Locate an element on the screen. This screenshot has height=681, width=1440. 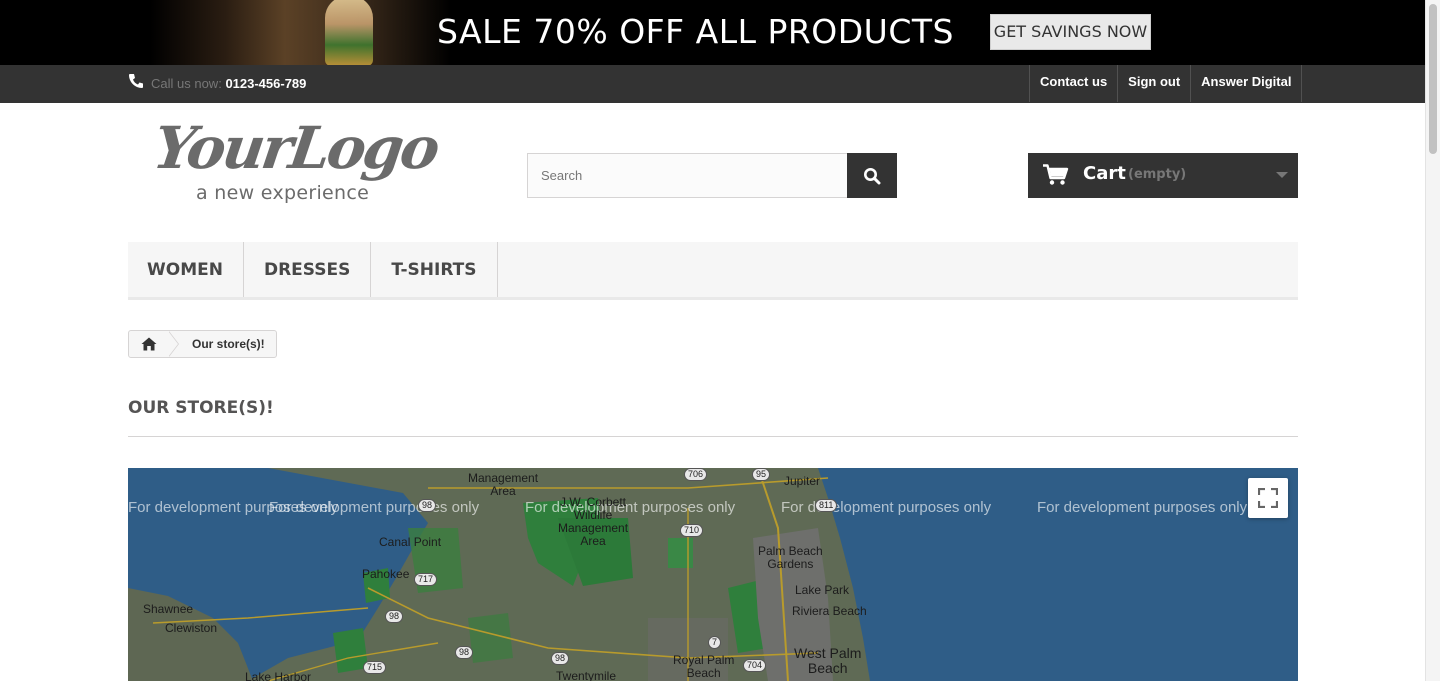
map-label: Twentymile is located at coordinates (586, 675).